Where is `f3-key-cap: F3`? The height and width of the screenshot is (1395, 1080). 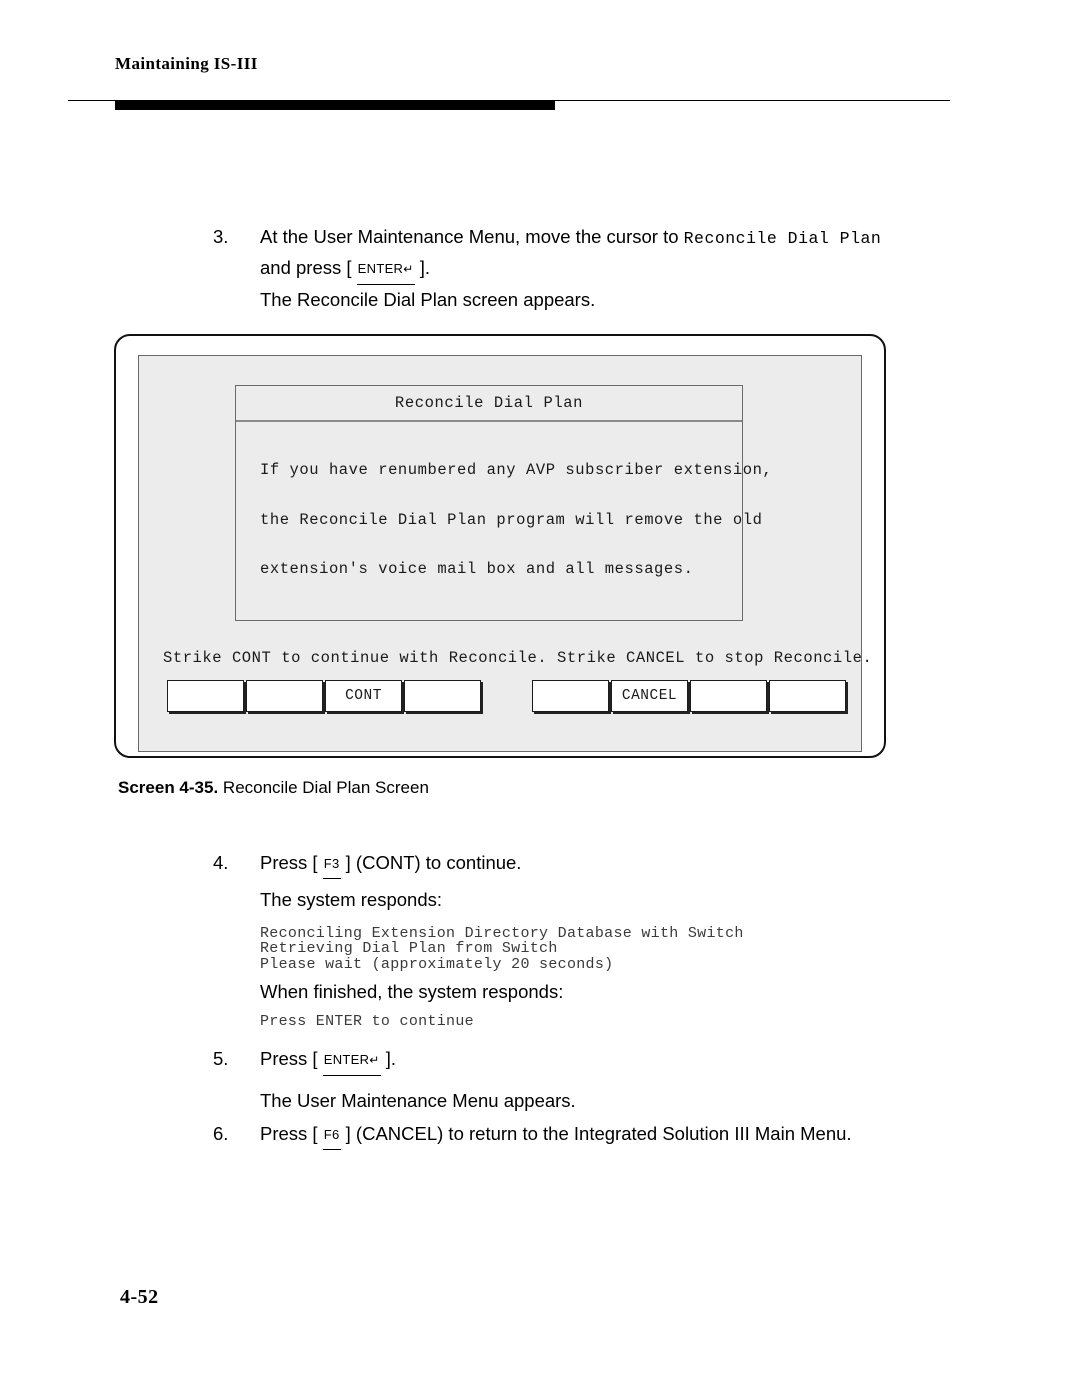 f3-key-cap: F3 is located at coordinates (331, 864).